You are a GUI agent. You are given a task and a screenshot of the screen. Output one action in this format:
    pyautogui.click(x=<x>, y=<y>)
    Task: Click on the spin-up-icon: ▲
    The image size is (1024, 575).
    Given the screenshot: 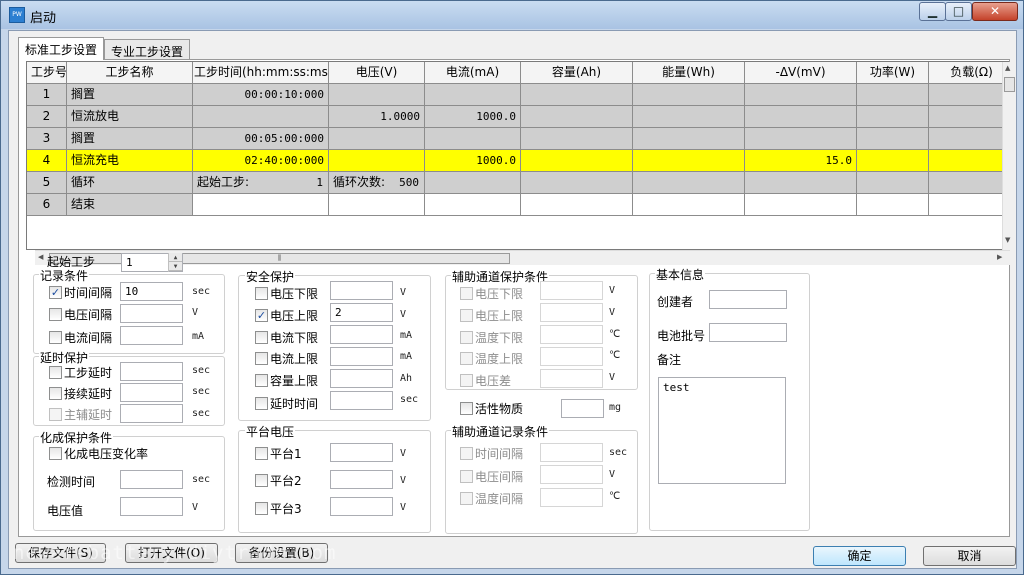 What is the action you would take?
    pyautogui.click(x=175, y=257)
    